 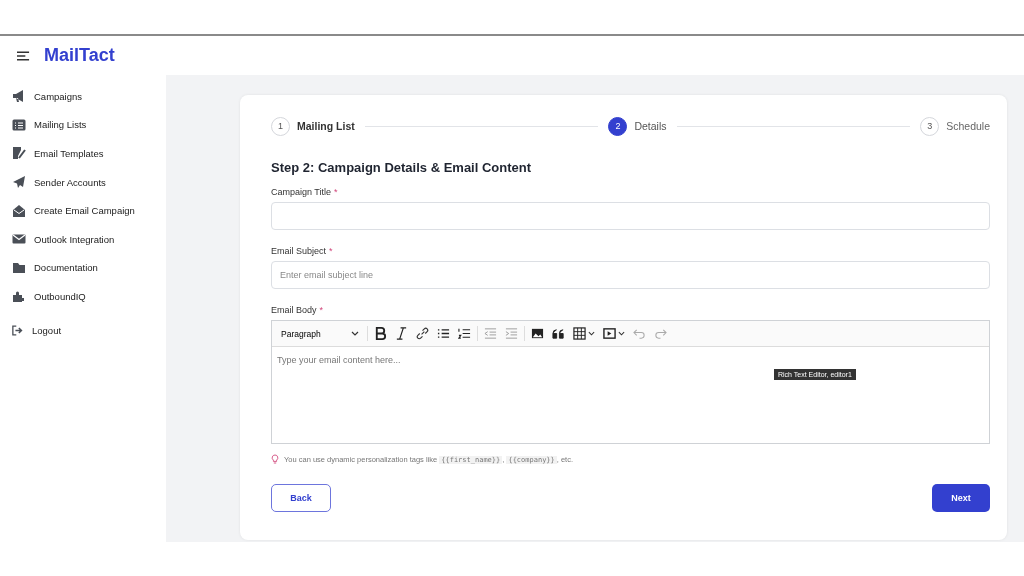 What do you see at coordinates (402, 167) in the screenshot?
I see `form-heading: Step 2: Campaign Details & Email Content` at bounding box center [402, 167].